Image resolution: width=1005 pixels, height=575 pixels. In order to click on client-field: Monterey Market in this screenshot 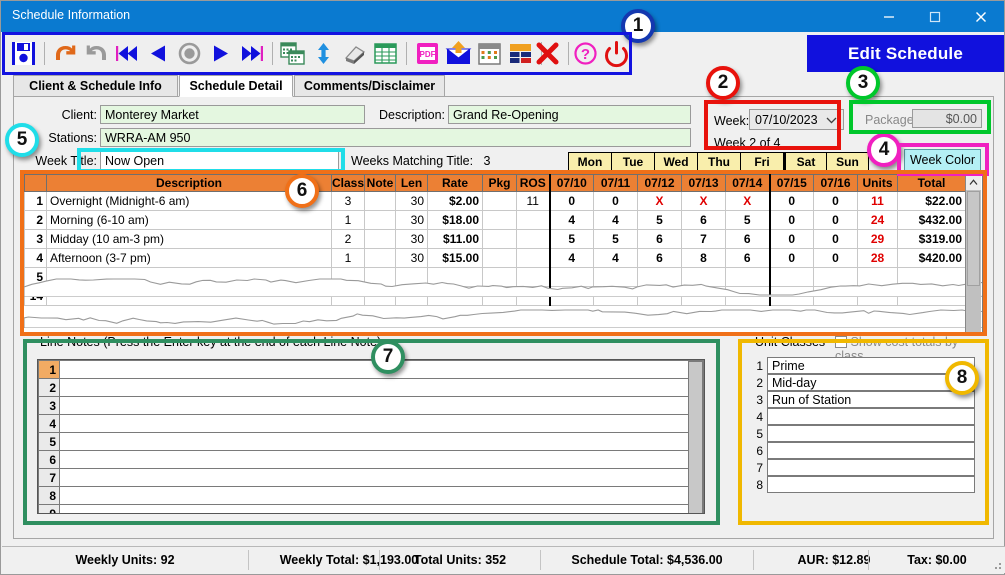, I will do `click(232, 114)`.